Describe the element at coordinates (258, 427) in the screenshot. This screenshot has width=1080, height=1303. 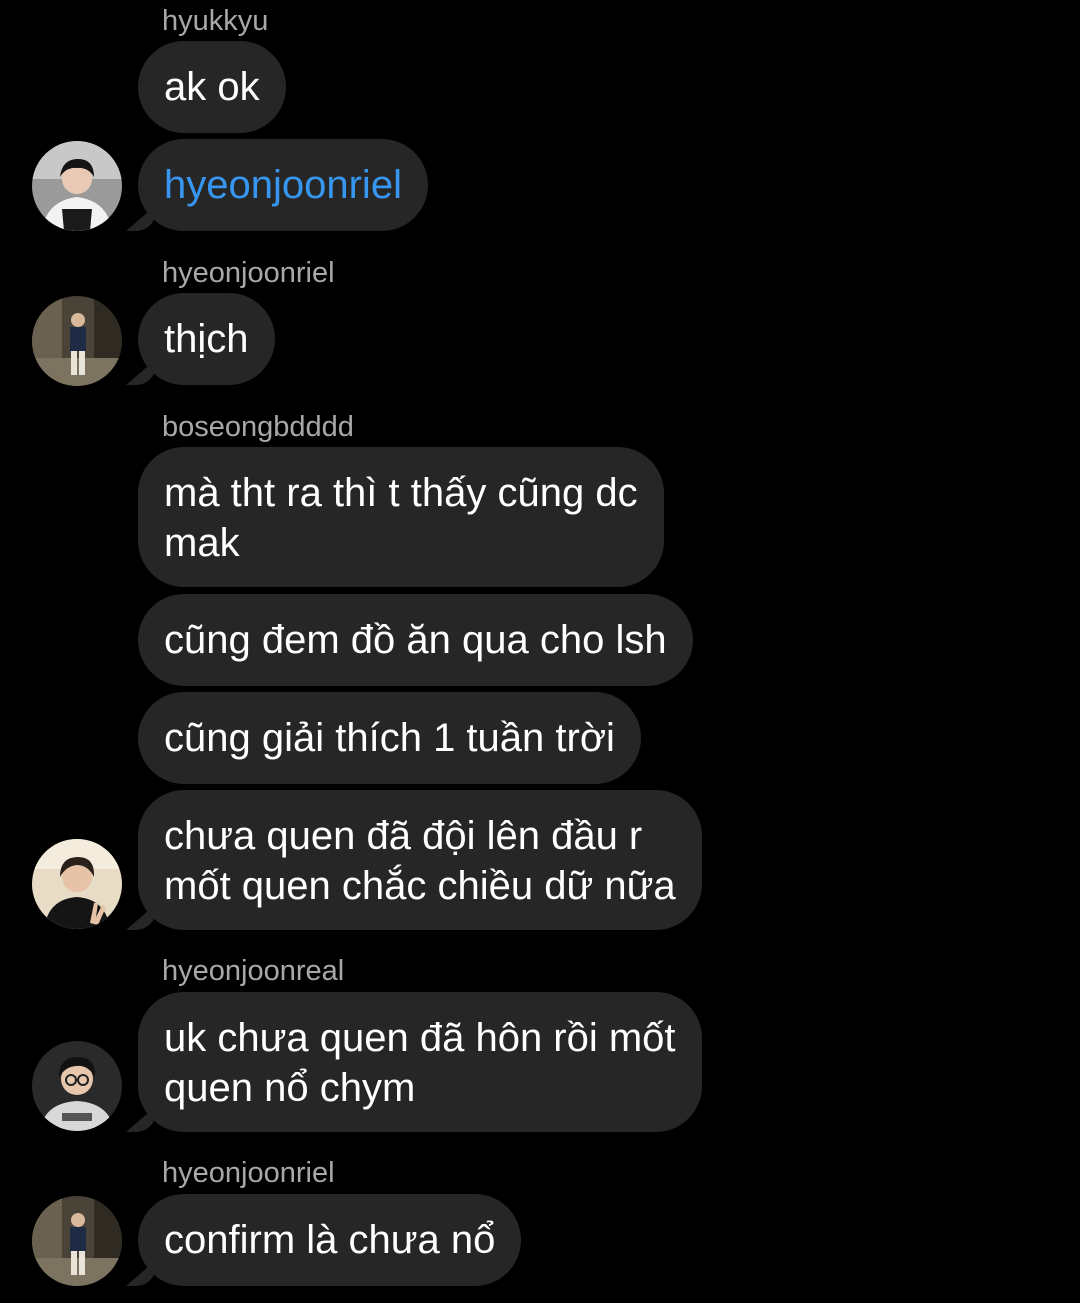
I see `sender-name: boseongbdddd` at that location.